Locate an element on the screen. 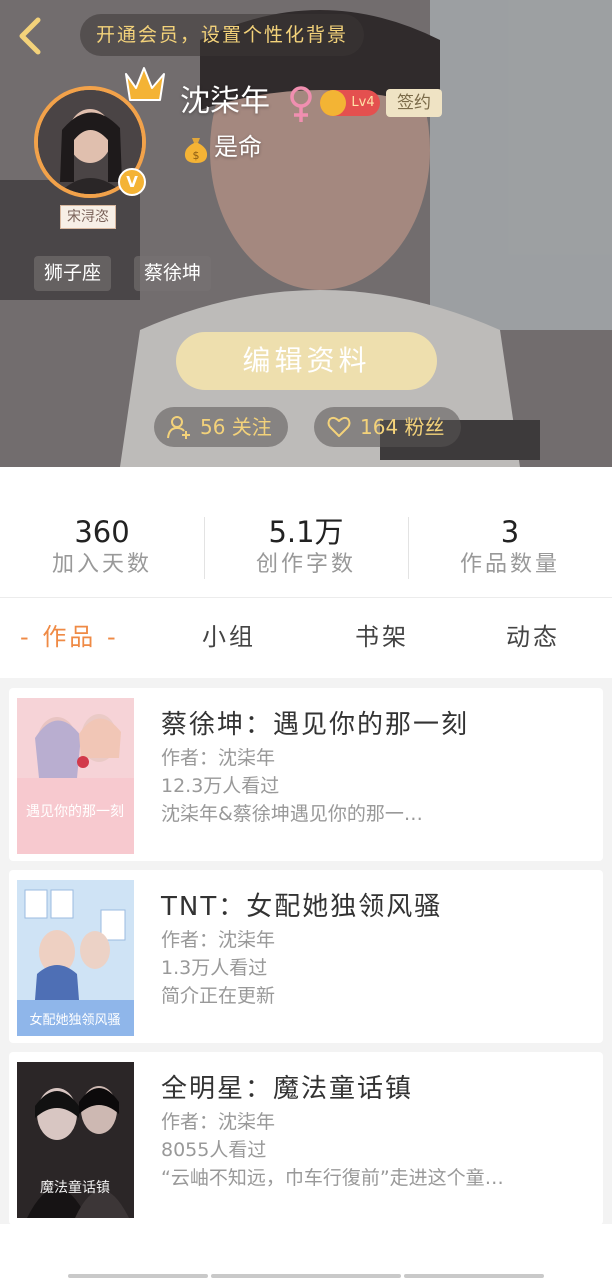 This screenshot has height=1280, width=612. add-user-icon is located at coordinates (178, 427).